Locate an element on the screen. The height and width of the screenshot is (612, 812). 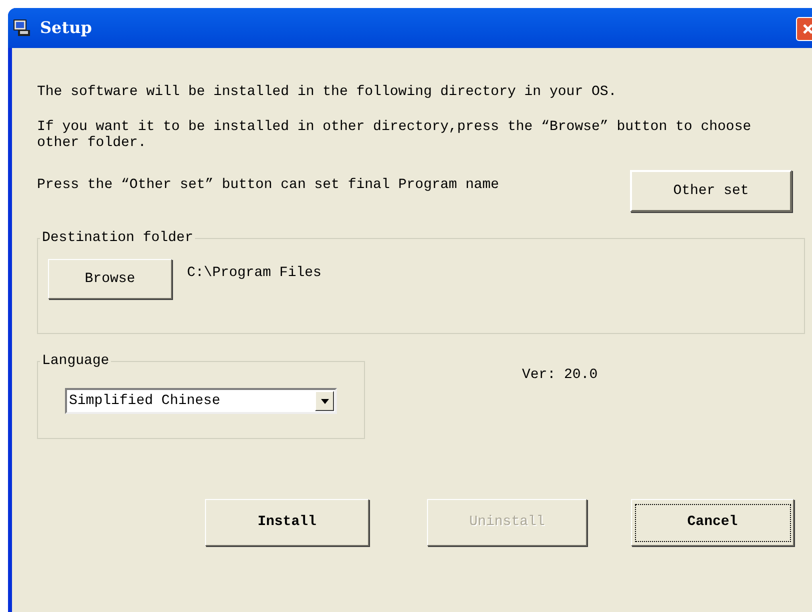
intro-text: The software will be installed in the following directory in your OS. is located at coordinates (327, 92).